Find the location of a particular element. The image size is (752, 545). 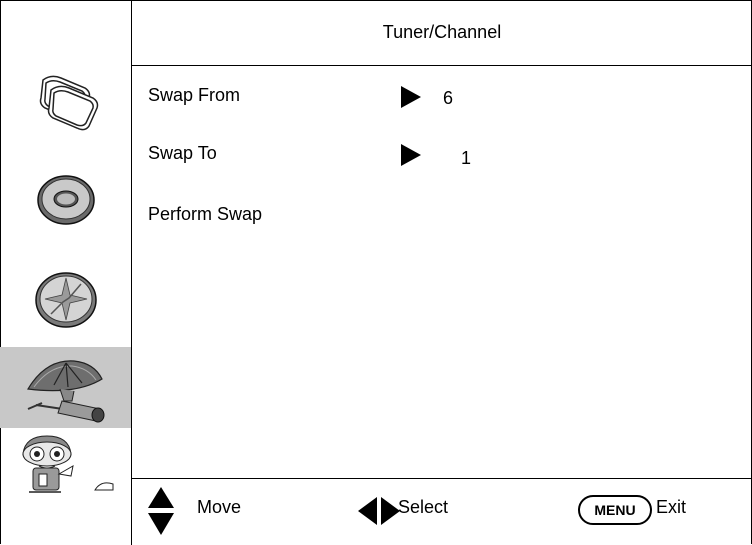

sidebar-item-picture is located at coordinates (65, 101).